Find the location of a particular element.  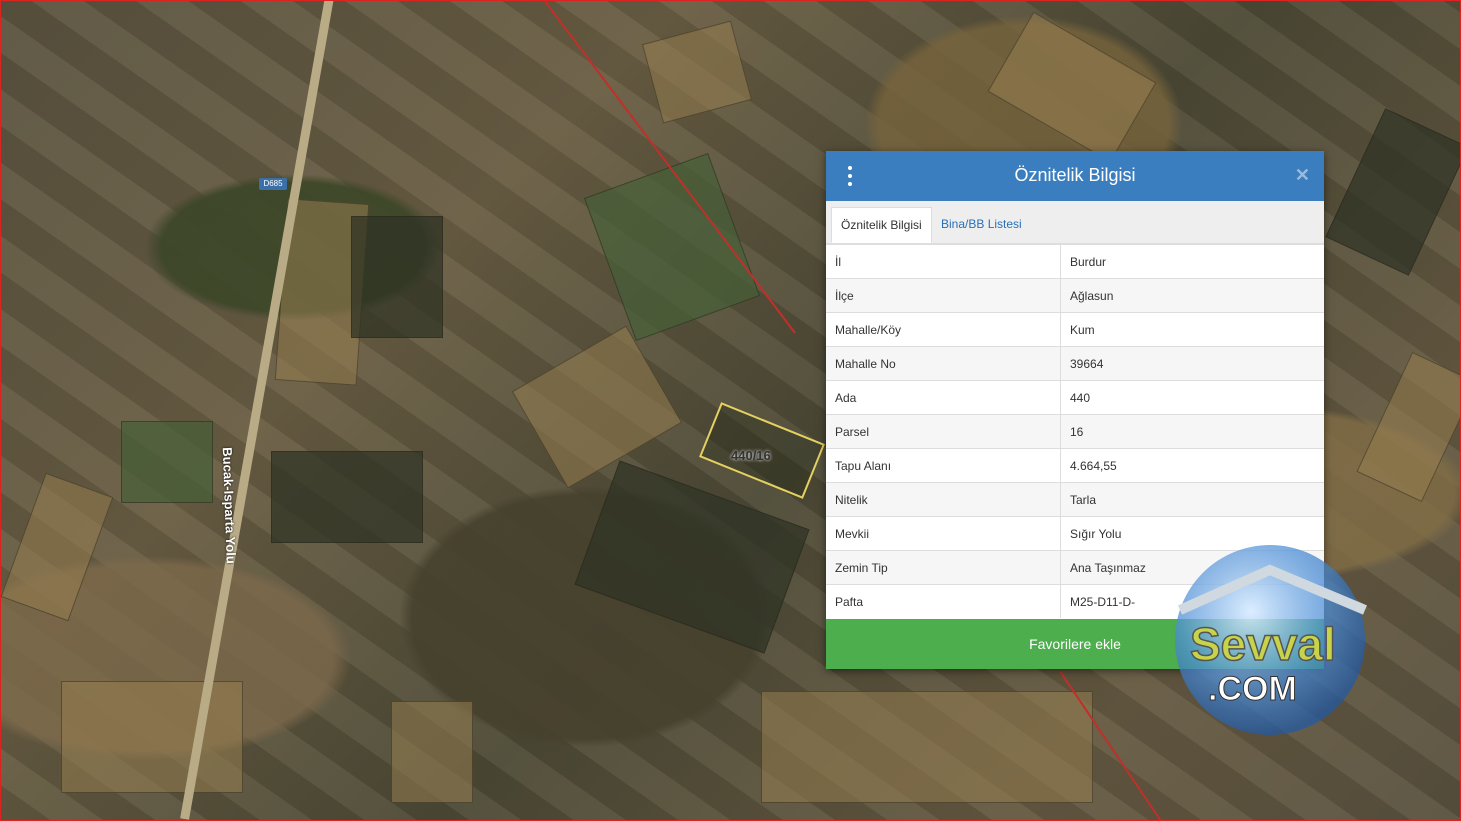

table-row: İl Burdur is located at coordinates (1075, 261).